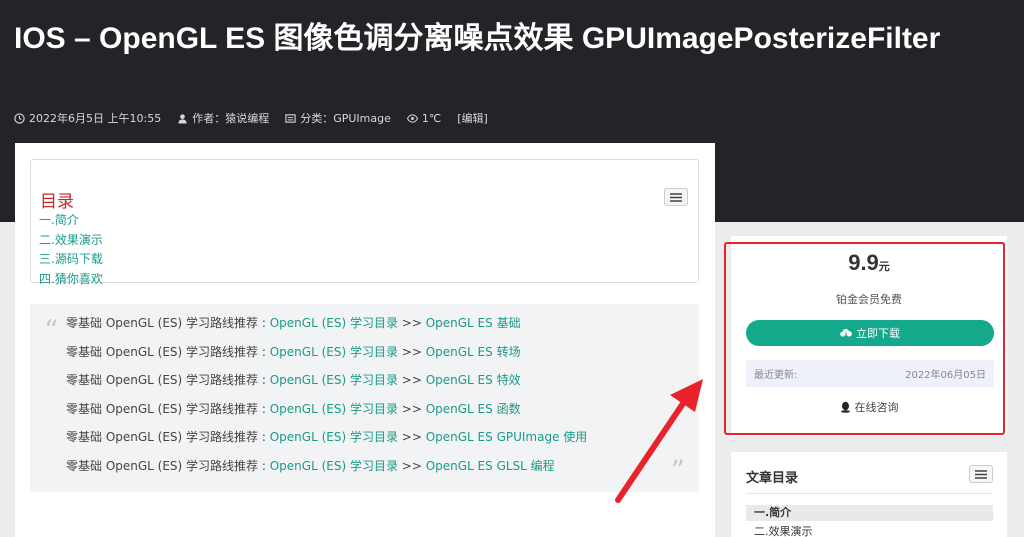 This screenshot has width=1024, height=537. I want to click on meta-views: 1℃, so click(424, 118).